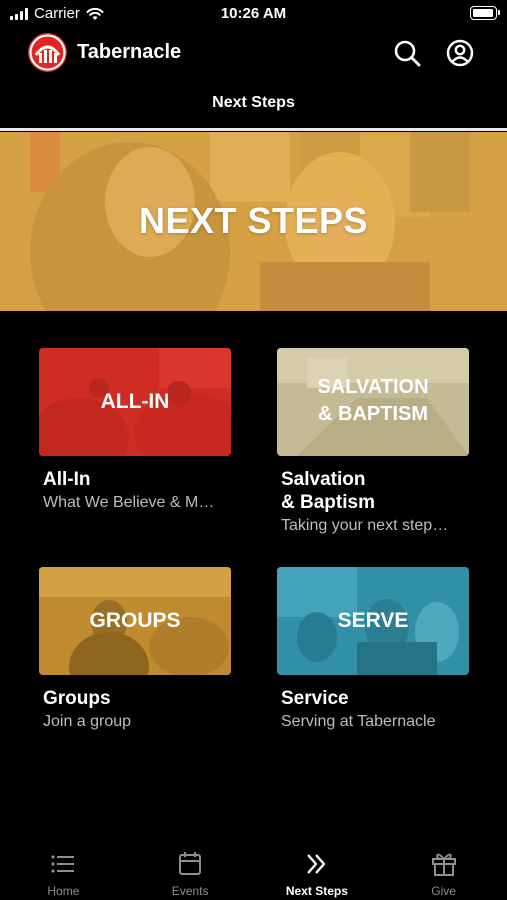 This screenshot has width=507, height=900. Describe the element at coordinates (67, 479) in the screenshot. I see `card-title: All-In` at that location.